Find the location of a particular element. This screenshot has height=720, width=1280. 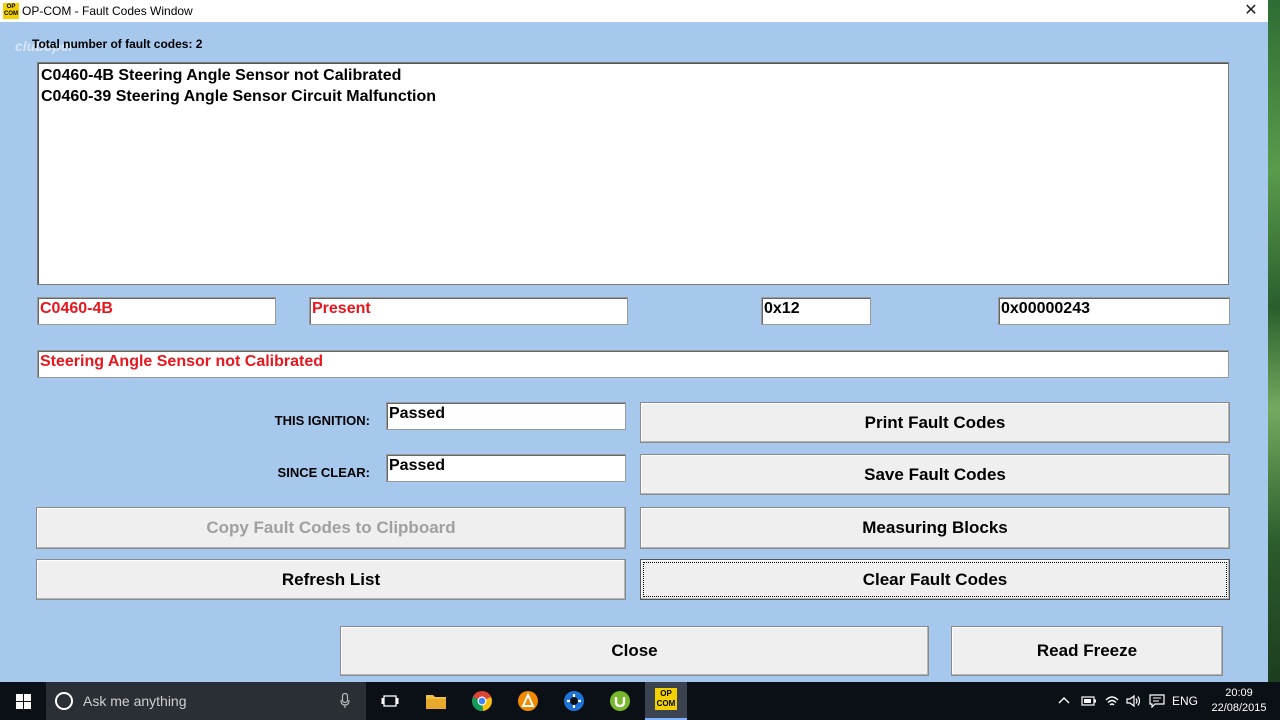

print-fault-codes-button: Print Fault Codes is located at coordinates (935, 422).